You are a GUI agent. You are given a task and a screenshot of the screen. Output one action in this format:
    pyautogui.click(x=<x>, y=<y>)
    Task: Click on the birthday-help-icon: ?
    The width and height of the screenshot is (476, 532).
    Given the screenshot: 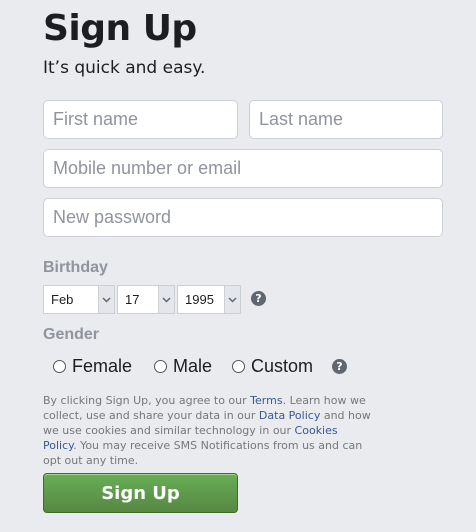 What is the action you would take?
    pyautogui.click(x=258, y=298)
    